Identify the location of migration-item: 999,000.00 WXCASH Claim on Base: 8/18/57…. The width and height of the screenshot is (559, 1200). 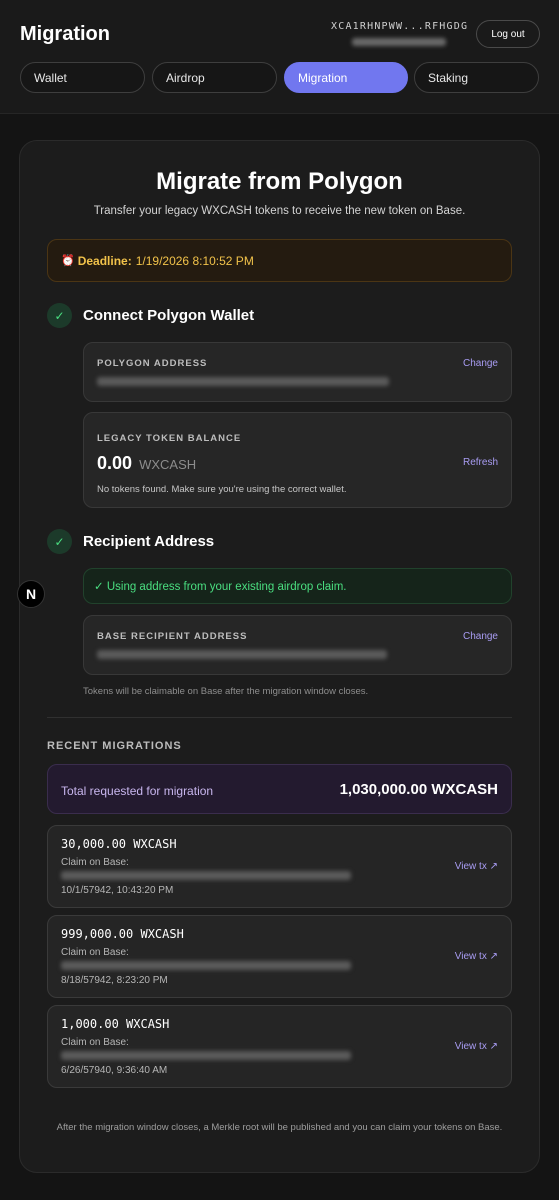
(279, 956).